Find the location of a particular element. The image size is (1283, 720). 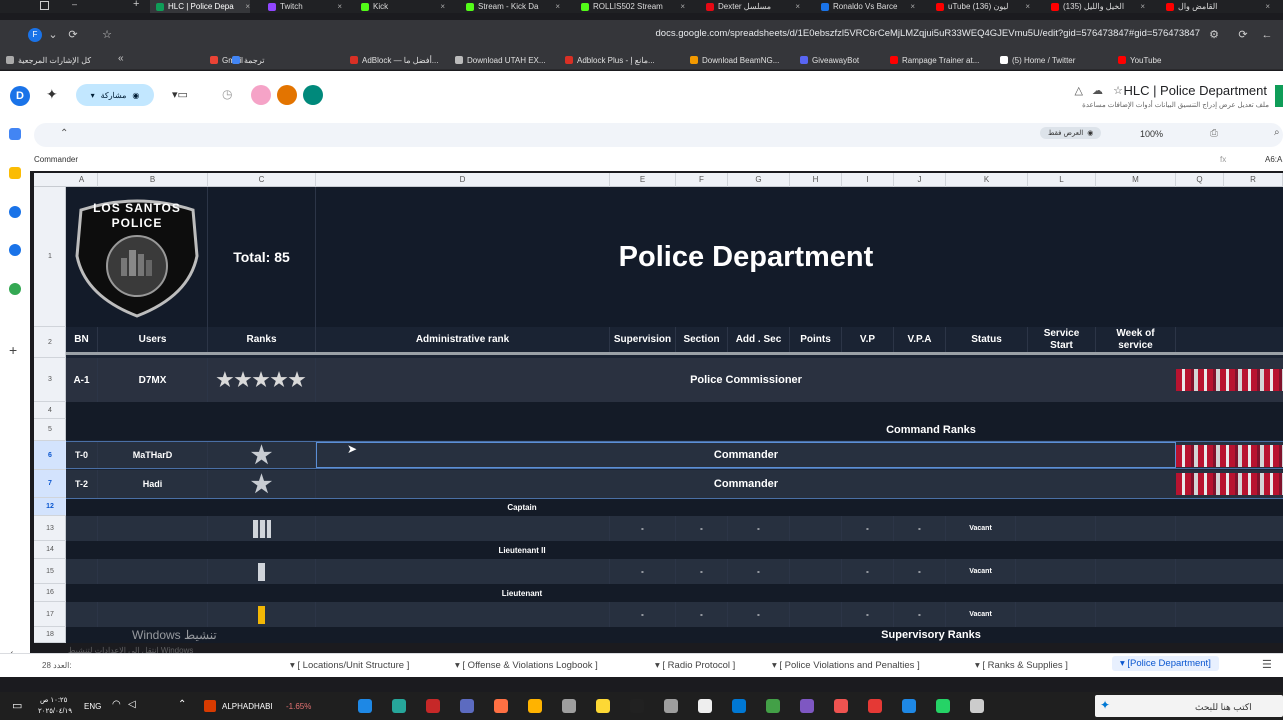

row-header: 15 is located at coordinates (50, 571).